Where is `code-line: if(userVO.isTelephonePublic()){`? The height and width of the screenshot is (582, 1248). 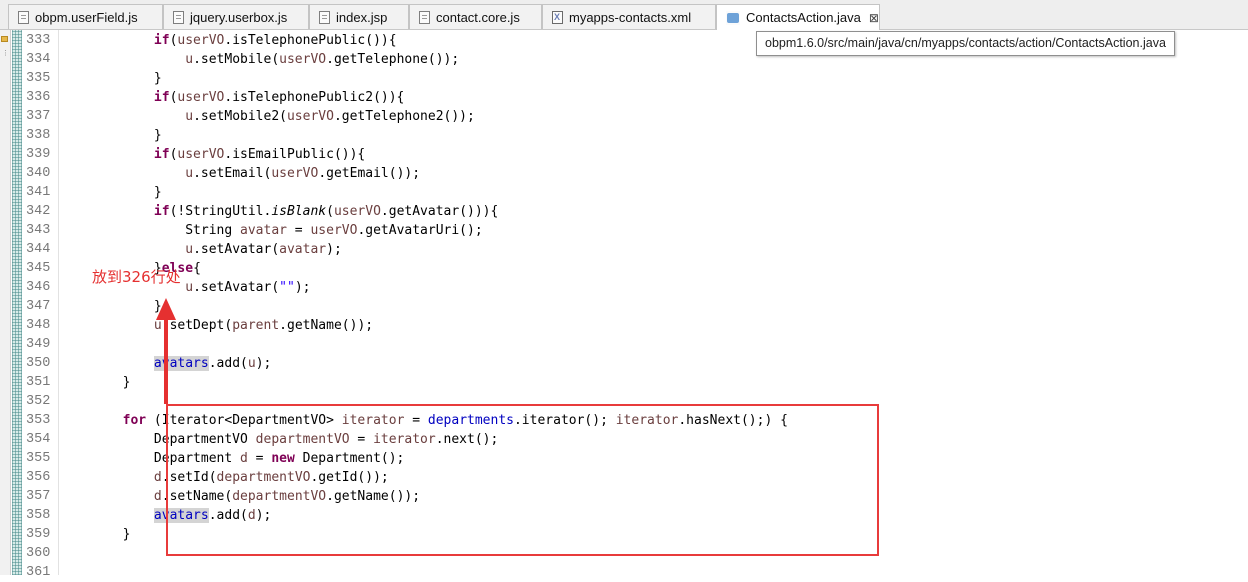
code-line: if(userVO.isTelephonePublic()){ is located at coordinates (228, 40).